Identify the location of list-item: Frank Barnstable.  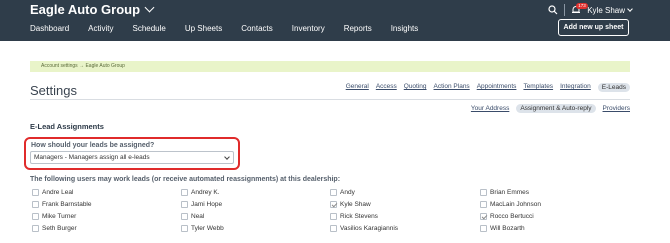
(62, 204).